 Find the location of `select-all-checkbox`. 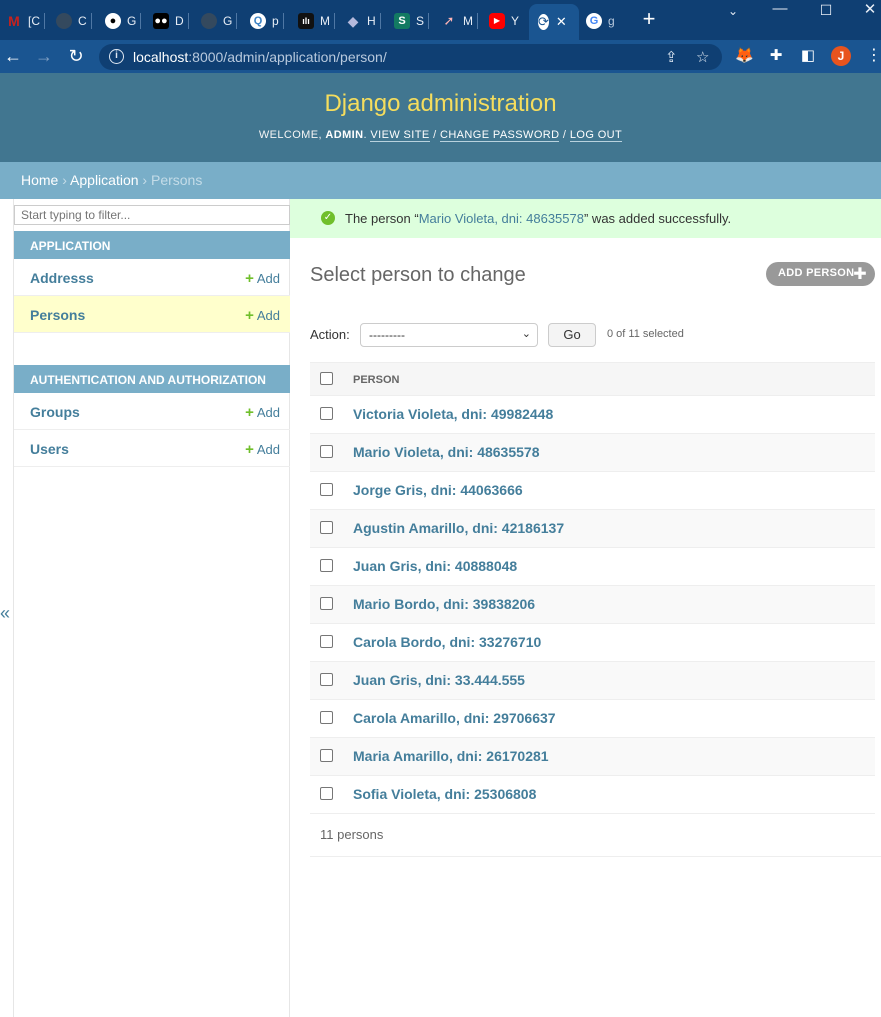

select-all-checkbox is located at coordinates (326, 378).